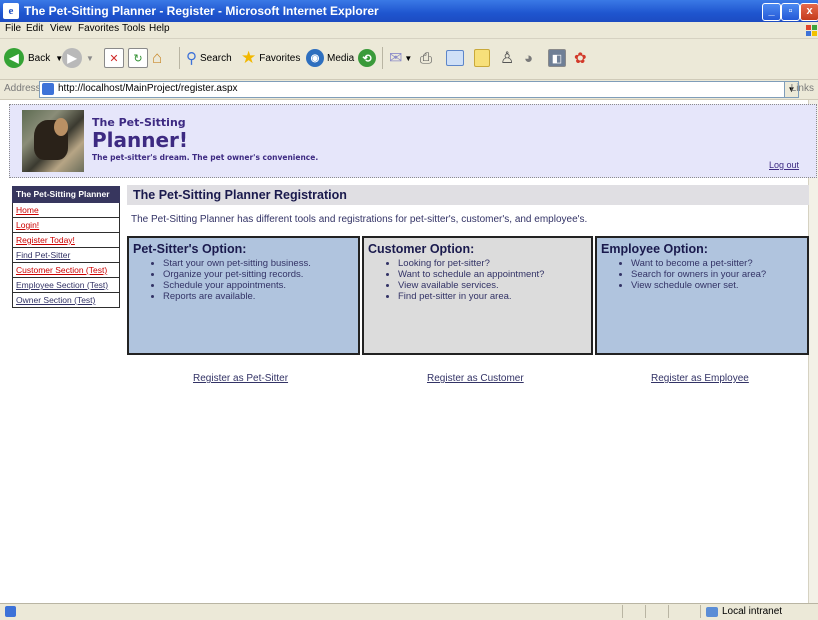 The image size is (818, 620). Describe the element at coordinates (14, 58) in the screenshot. I see `back-arrow-icon: ◀` at that location.